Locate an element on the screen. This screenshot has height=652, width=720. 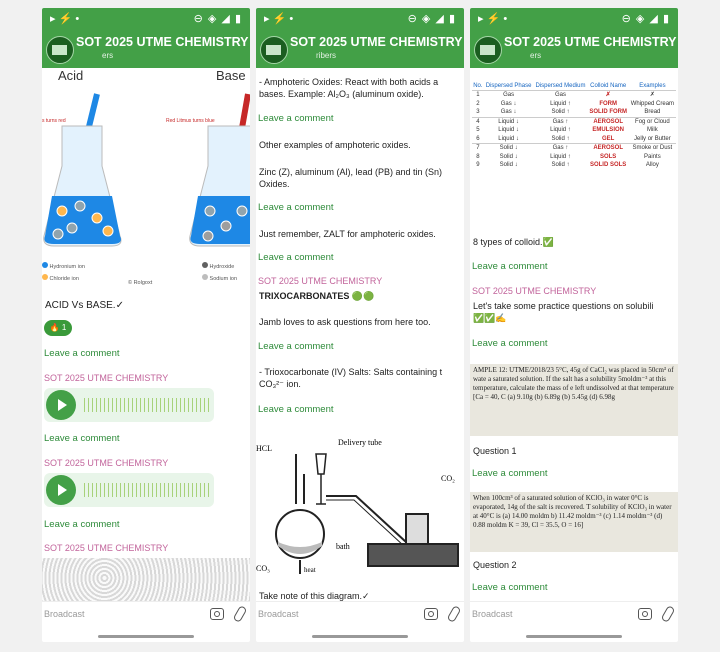
colloid-cell: SOLID FORM is located at coordinates (608, 112).